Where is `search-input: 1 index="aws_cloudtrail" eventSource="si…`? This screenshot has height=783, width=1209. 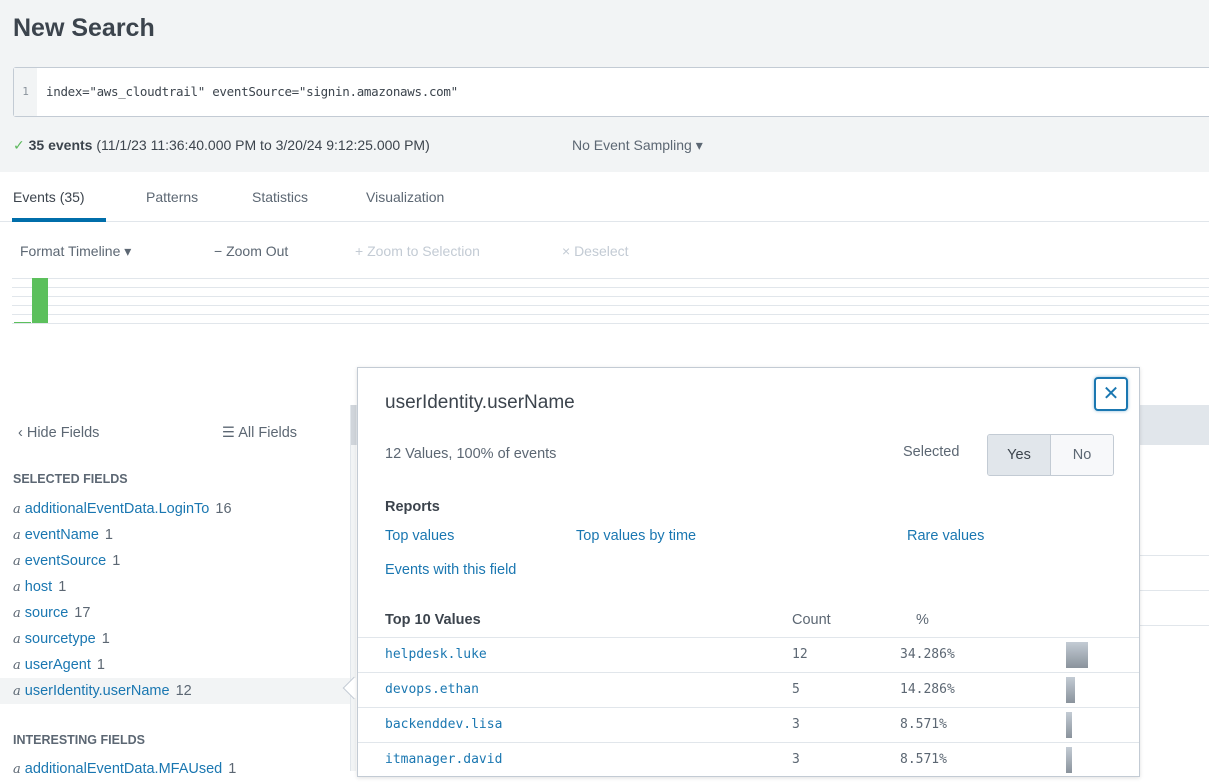
search-input: 1 index="aws_cloudtrail" eventSource="si… is located at coordinates (611, 92).